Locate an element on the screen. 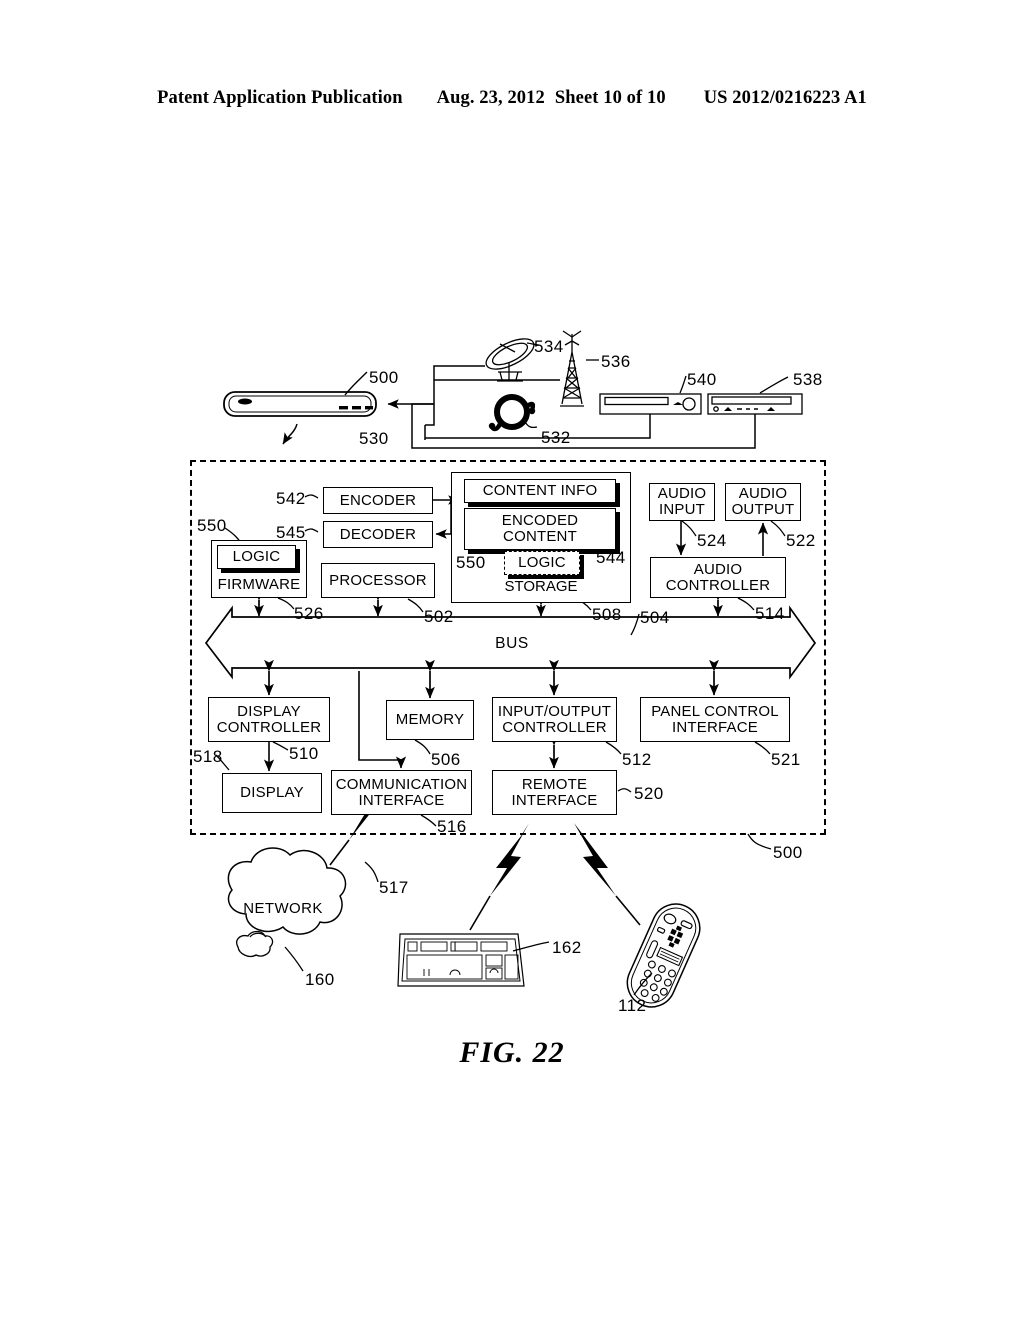  block-display-controller: DISPLAY CONTROLLER is located at coordinates (269, 719).